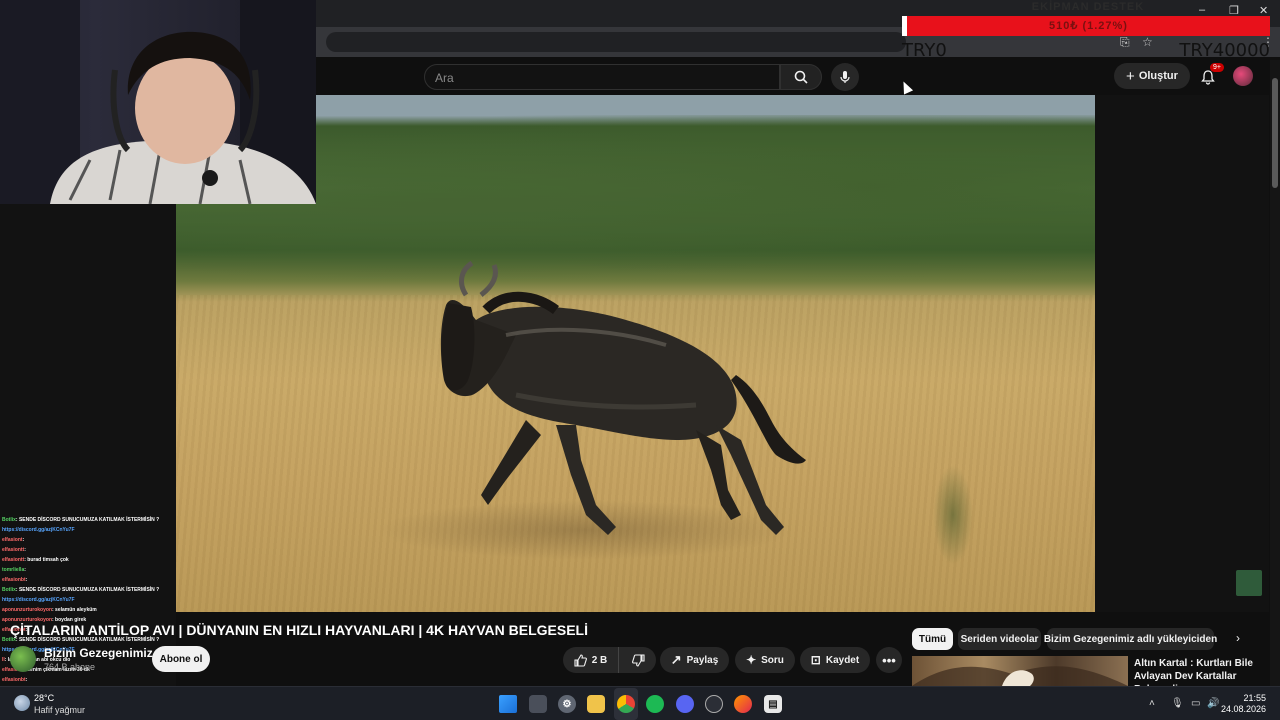  Describe the element at coordinates (932, 639) in the screenshot. I see `chip-all: Tümü` at that location.